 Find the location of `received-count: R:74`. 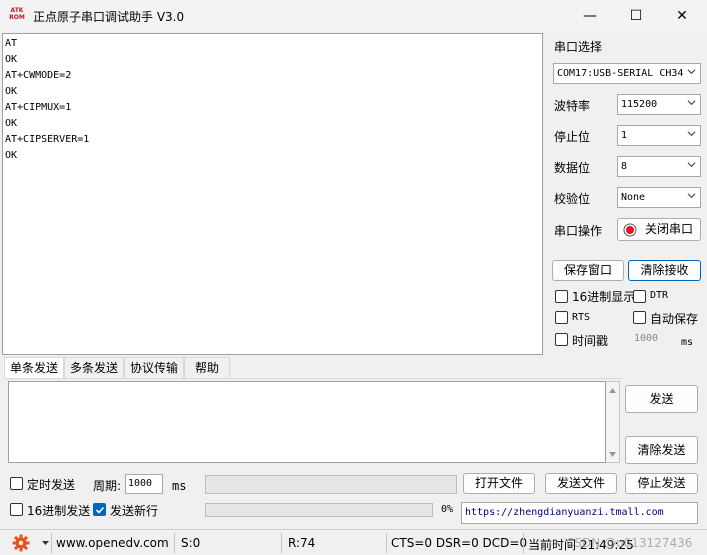

received-count: R:74 is located at coordinates (302, 543).